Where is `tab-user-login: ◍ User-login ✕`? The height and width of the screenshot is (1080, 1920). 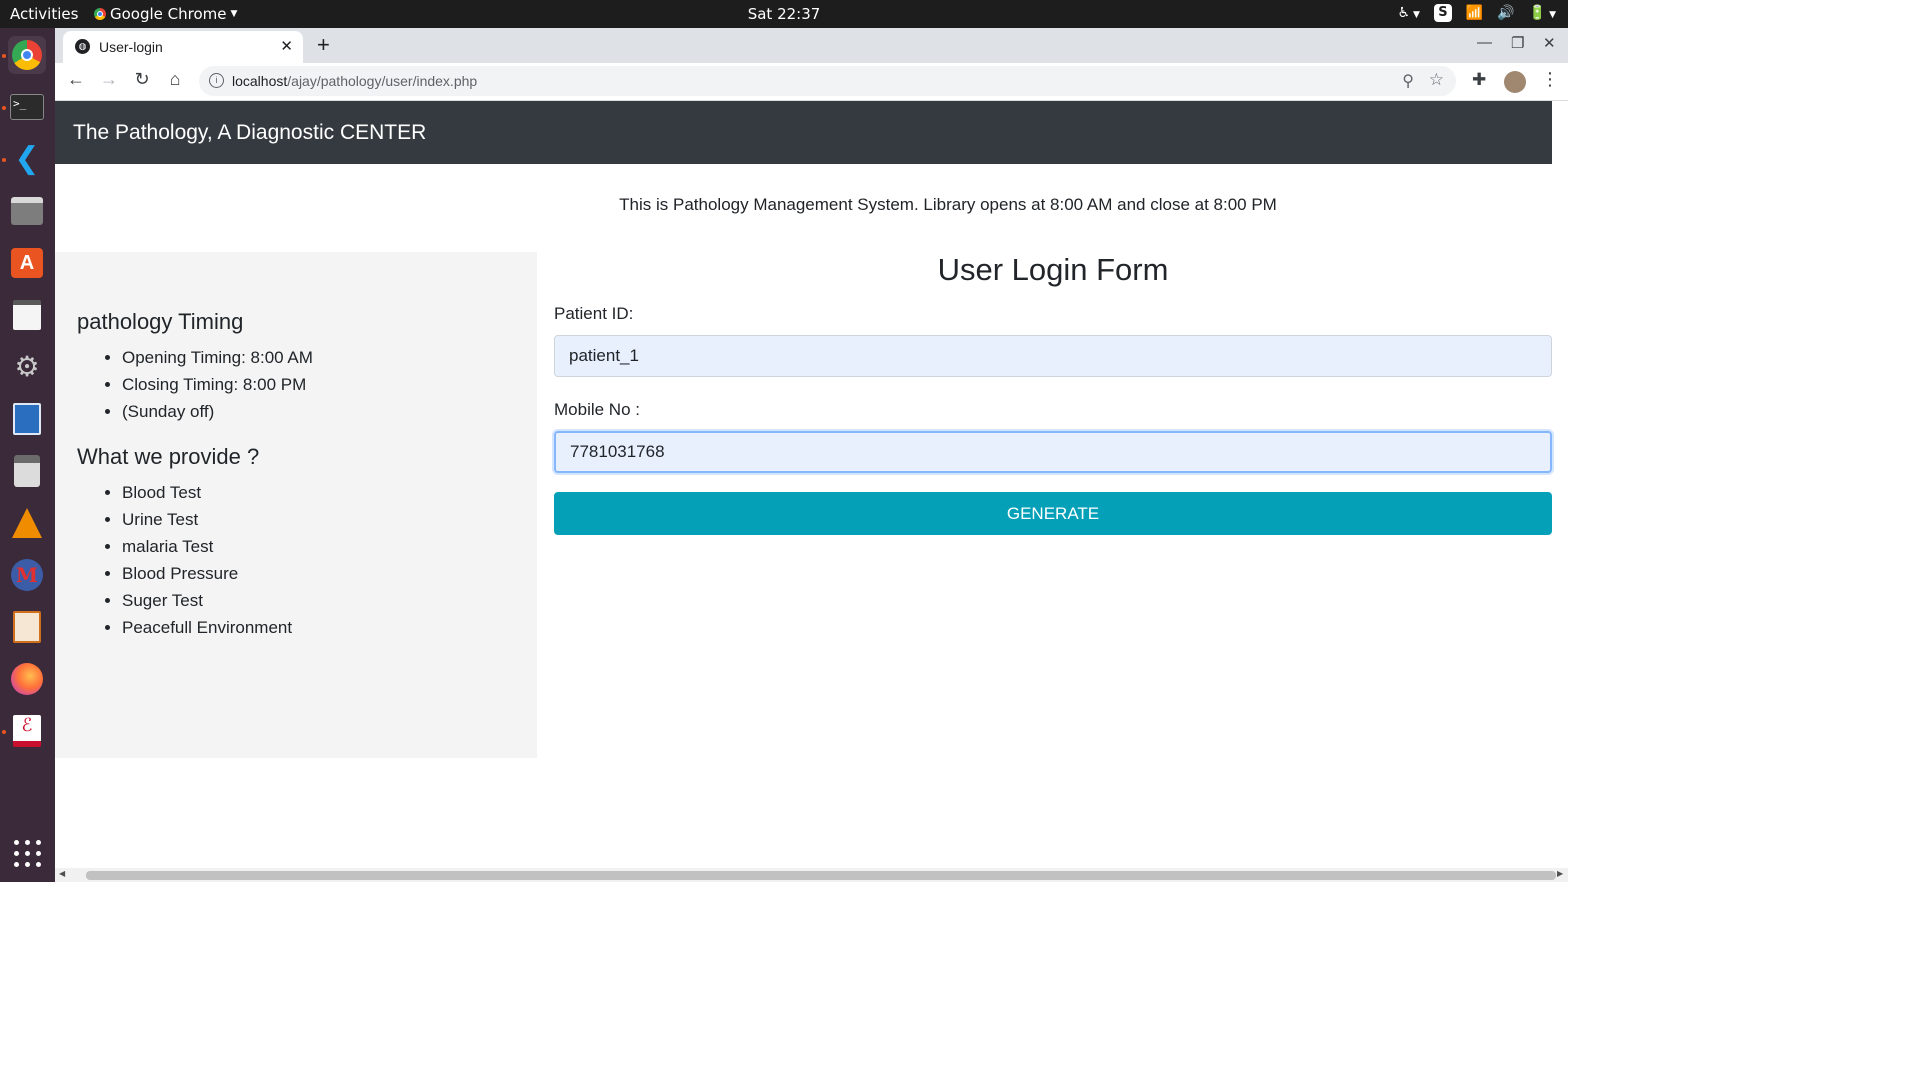 tab-user-login: ◍ User-login ✕ is located at coordinates (183, 47).